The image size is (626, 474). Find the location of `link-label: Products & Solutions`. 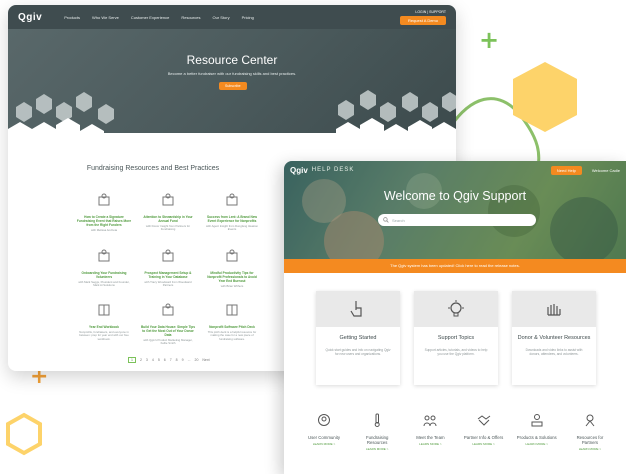

link-label: Products & Solutions is located at coordinates (536, 437).